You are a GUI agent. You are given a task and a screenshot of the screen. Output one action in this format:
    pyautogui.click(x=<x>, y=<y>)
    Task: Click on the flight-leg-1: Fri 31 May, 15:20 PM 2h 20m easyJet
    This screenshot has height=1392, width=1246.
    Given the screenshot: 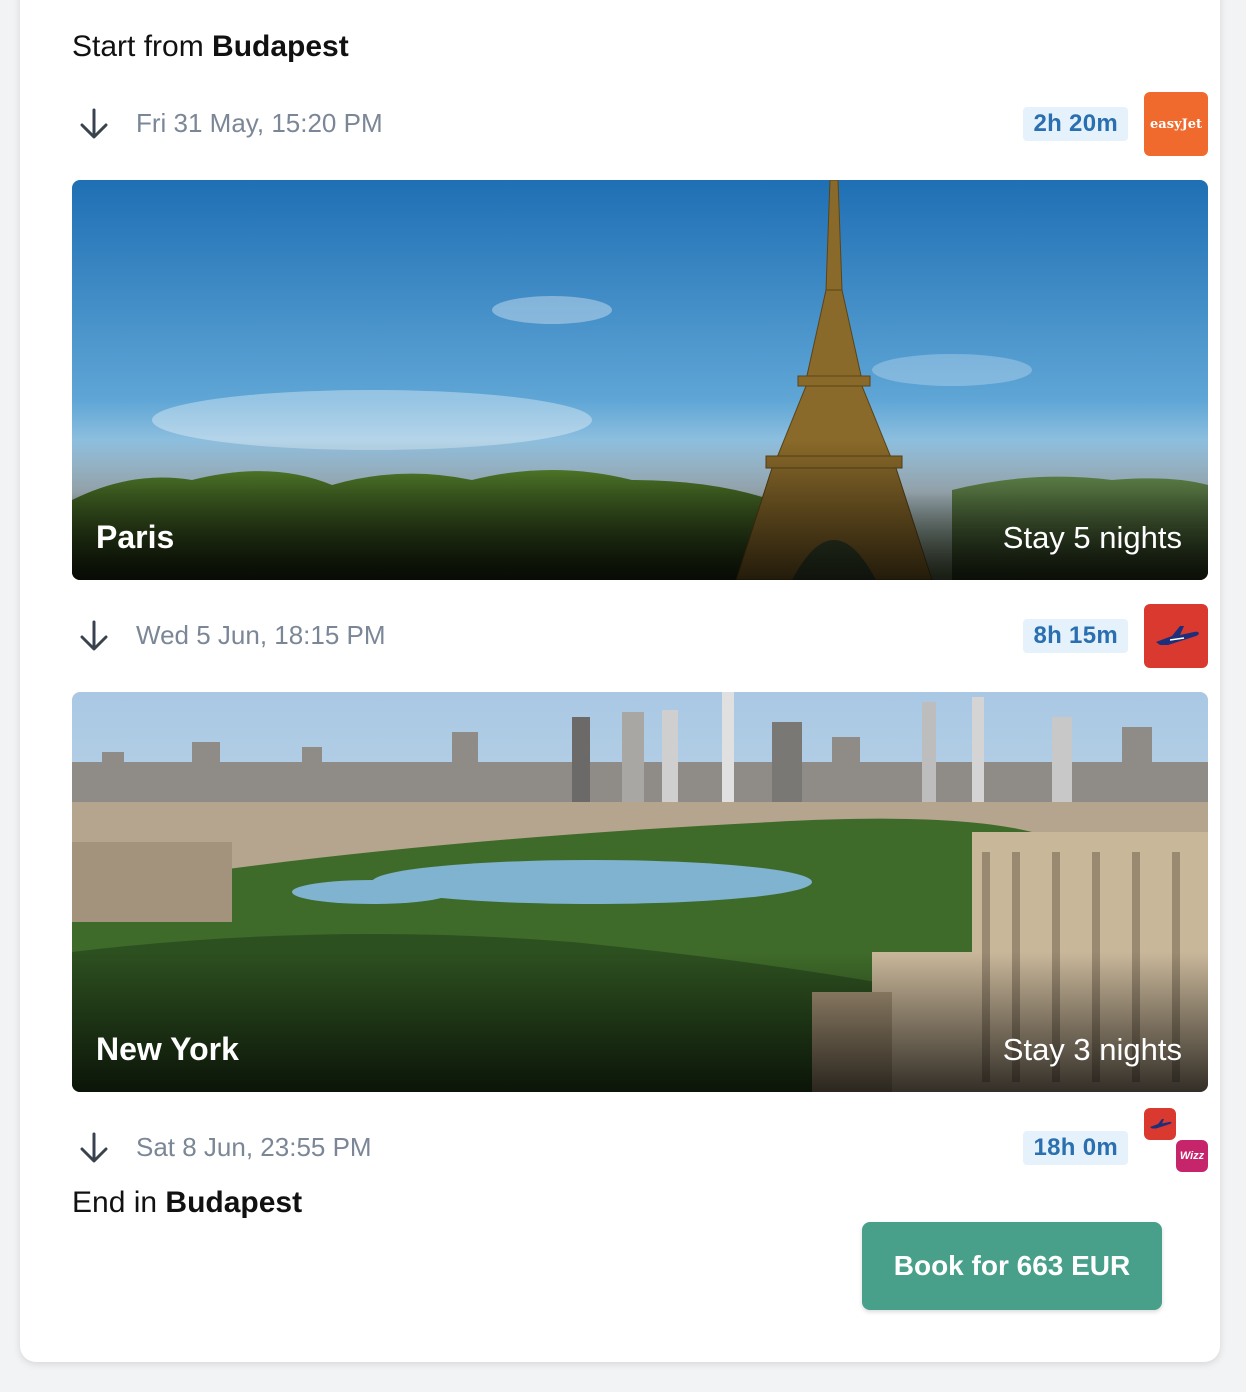 What is the action you would take?
    pyautogui.click(x=640, y=124)
    